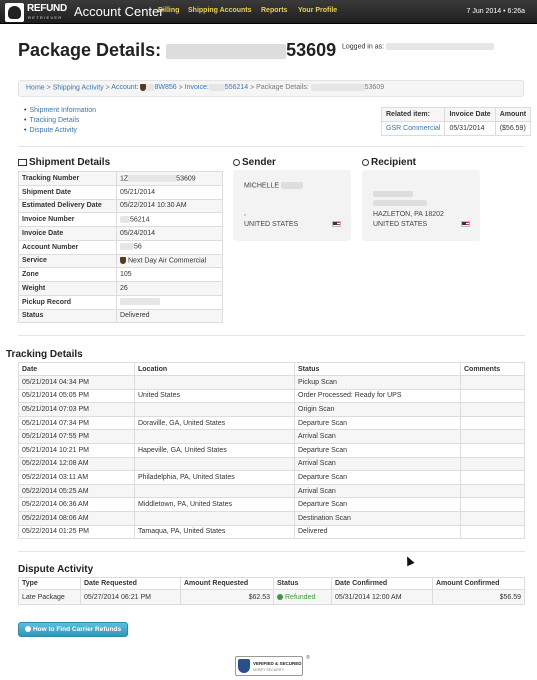 This screenshot has height=680, width=537. What do you see at coordinates (271, 518) in the screenshot?
I see `table-row: 05/22/2014 08:06 AM Destination Scan` at bounding box center [271, 518].